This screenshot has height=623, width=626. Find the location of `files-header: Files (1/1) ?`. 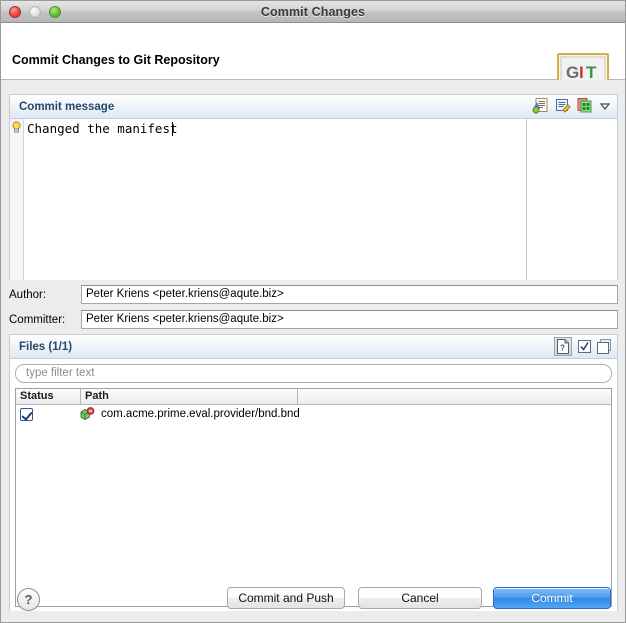

files-header: Files (1/1) ? is located at coordinates (313, 347).